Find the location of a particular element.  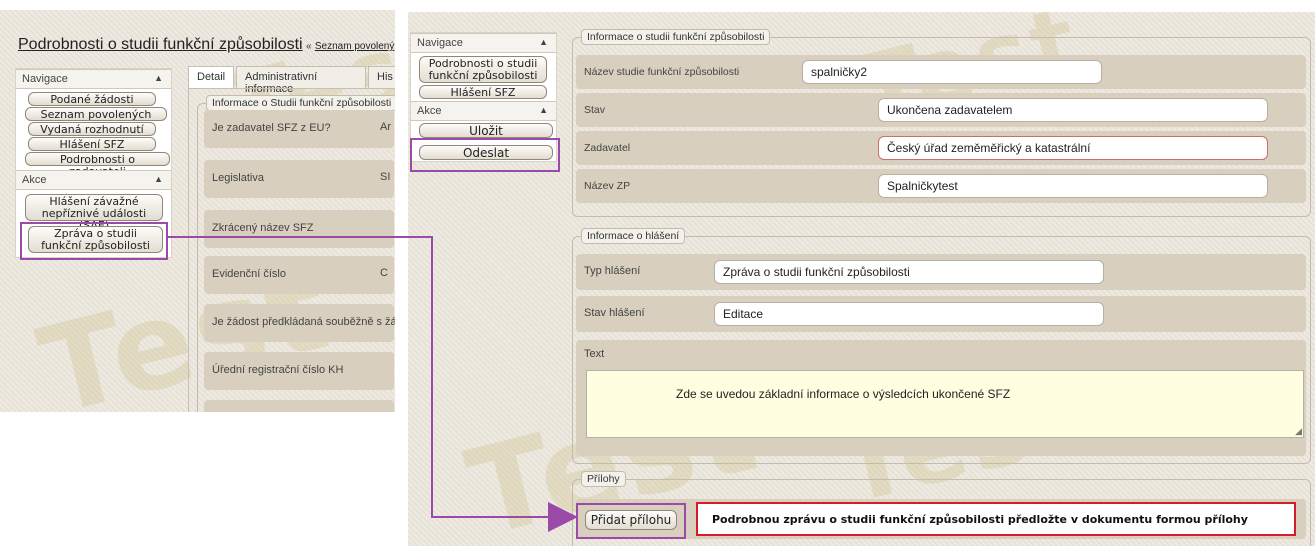

field-label: Evidenční číslo is located at coordinates (249, 274).